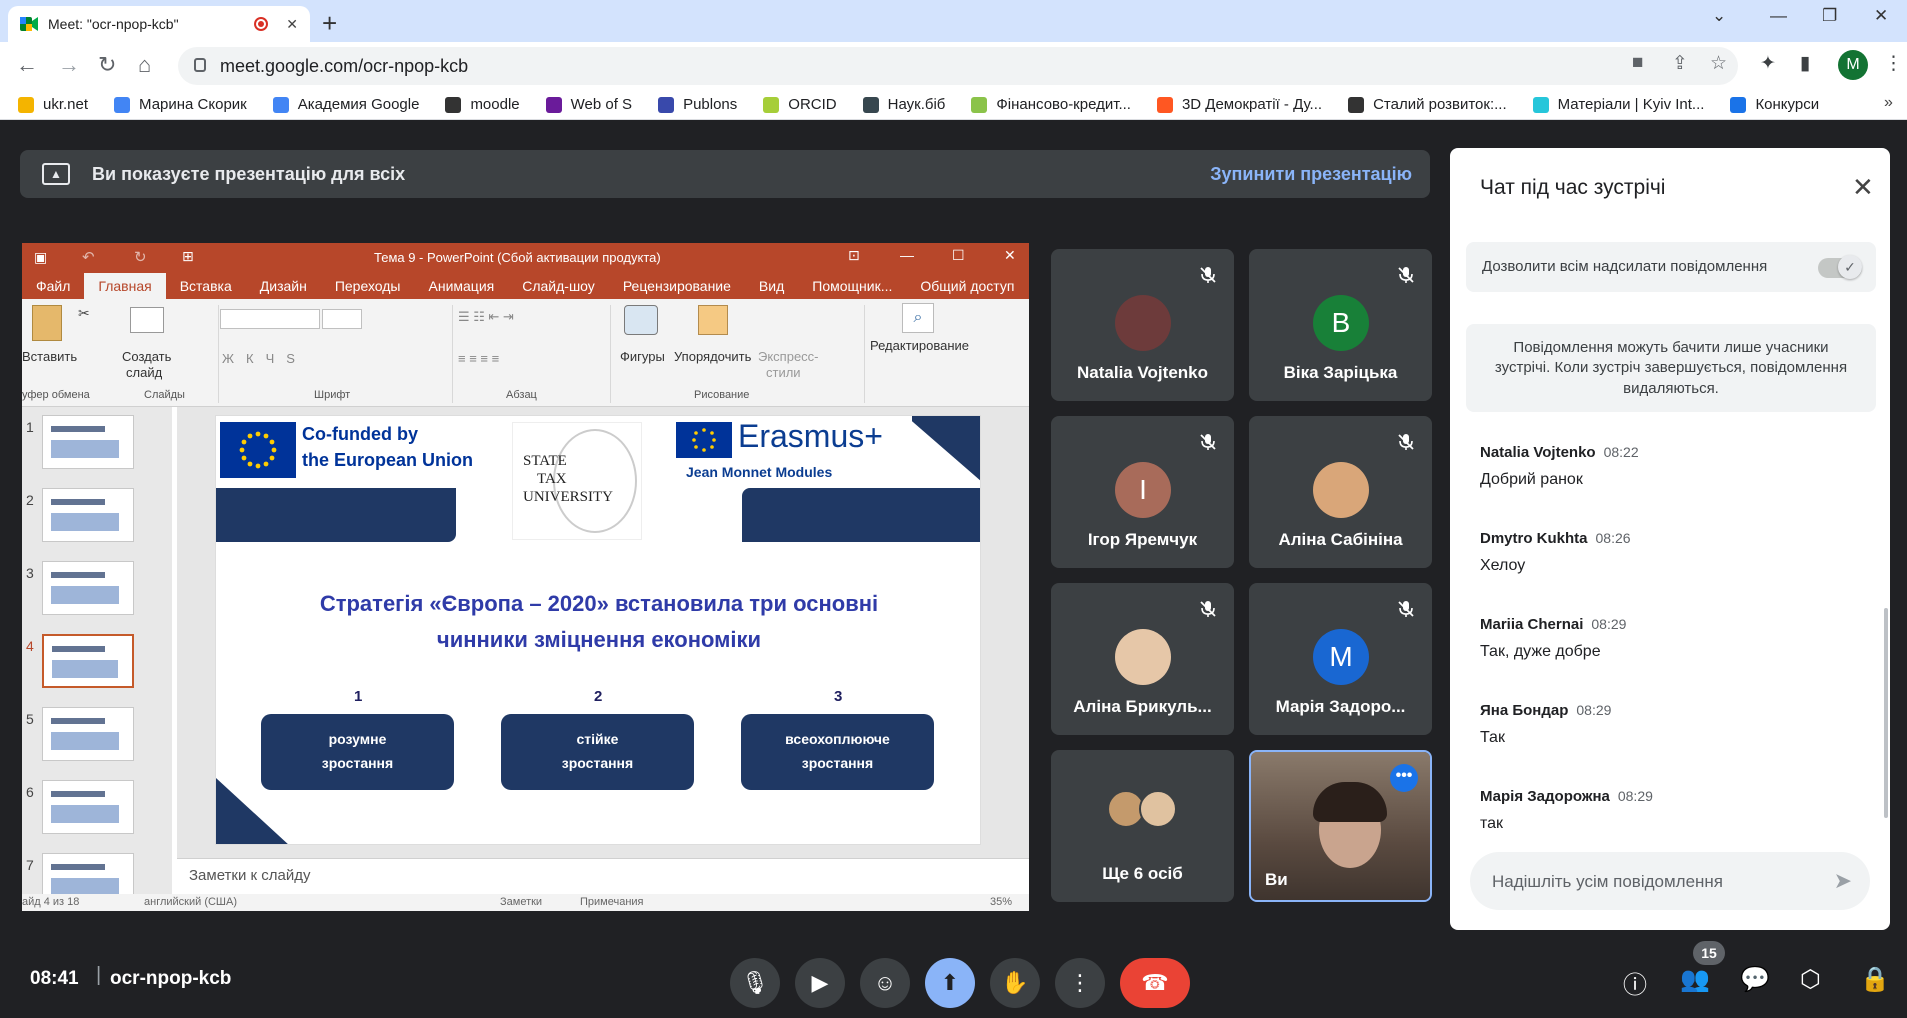 Image resolution: width=1907 pixels, height=1018 pixels. What do you see at coordinates (713, 320) in the screenshot?
I see `arrange-icon` at bounding box center [713, 320].